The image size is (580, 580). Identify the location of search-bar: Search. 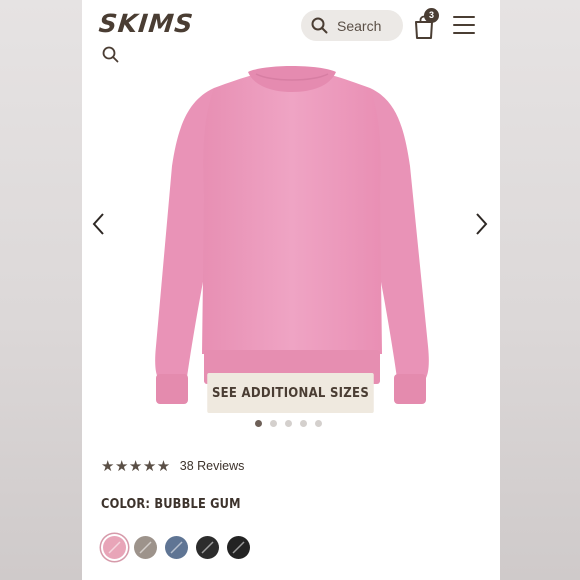
(352, 25).